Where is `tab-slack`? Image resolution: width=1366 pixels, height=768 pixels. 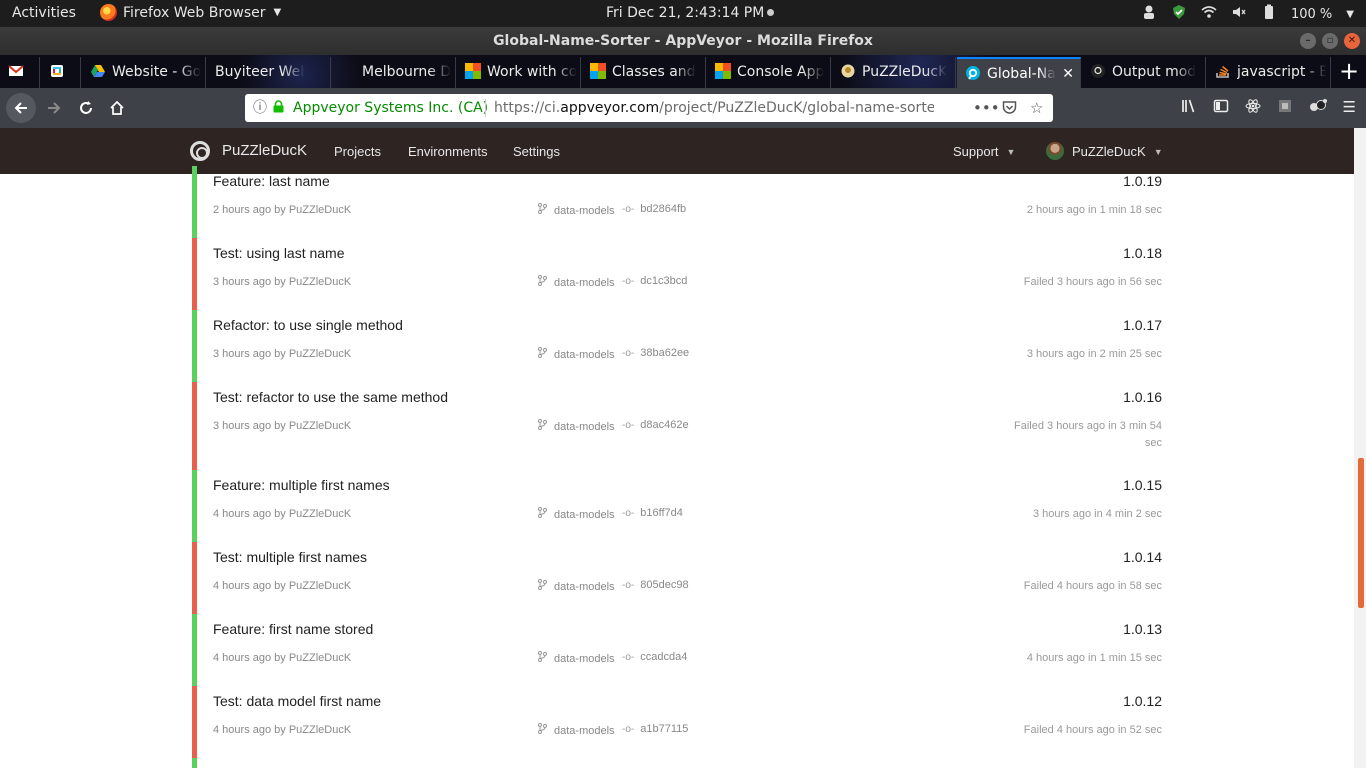
tab-slack is located at coordinates (61, 72).